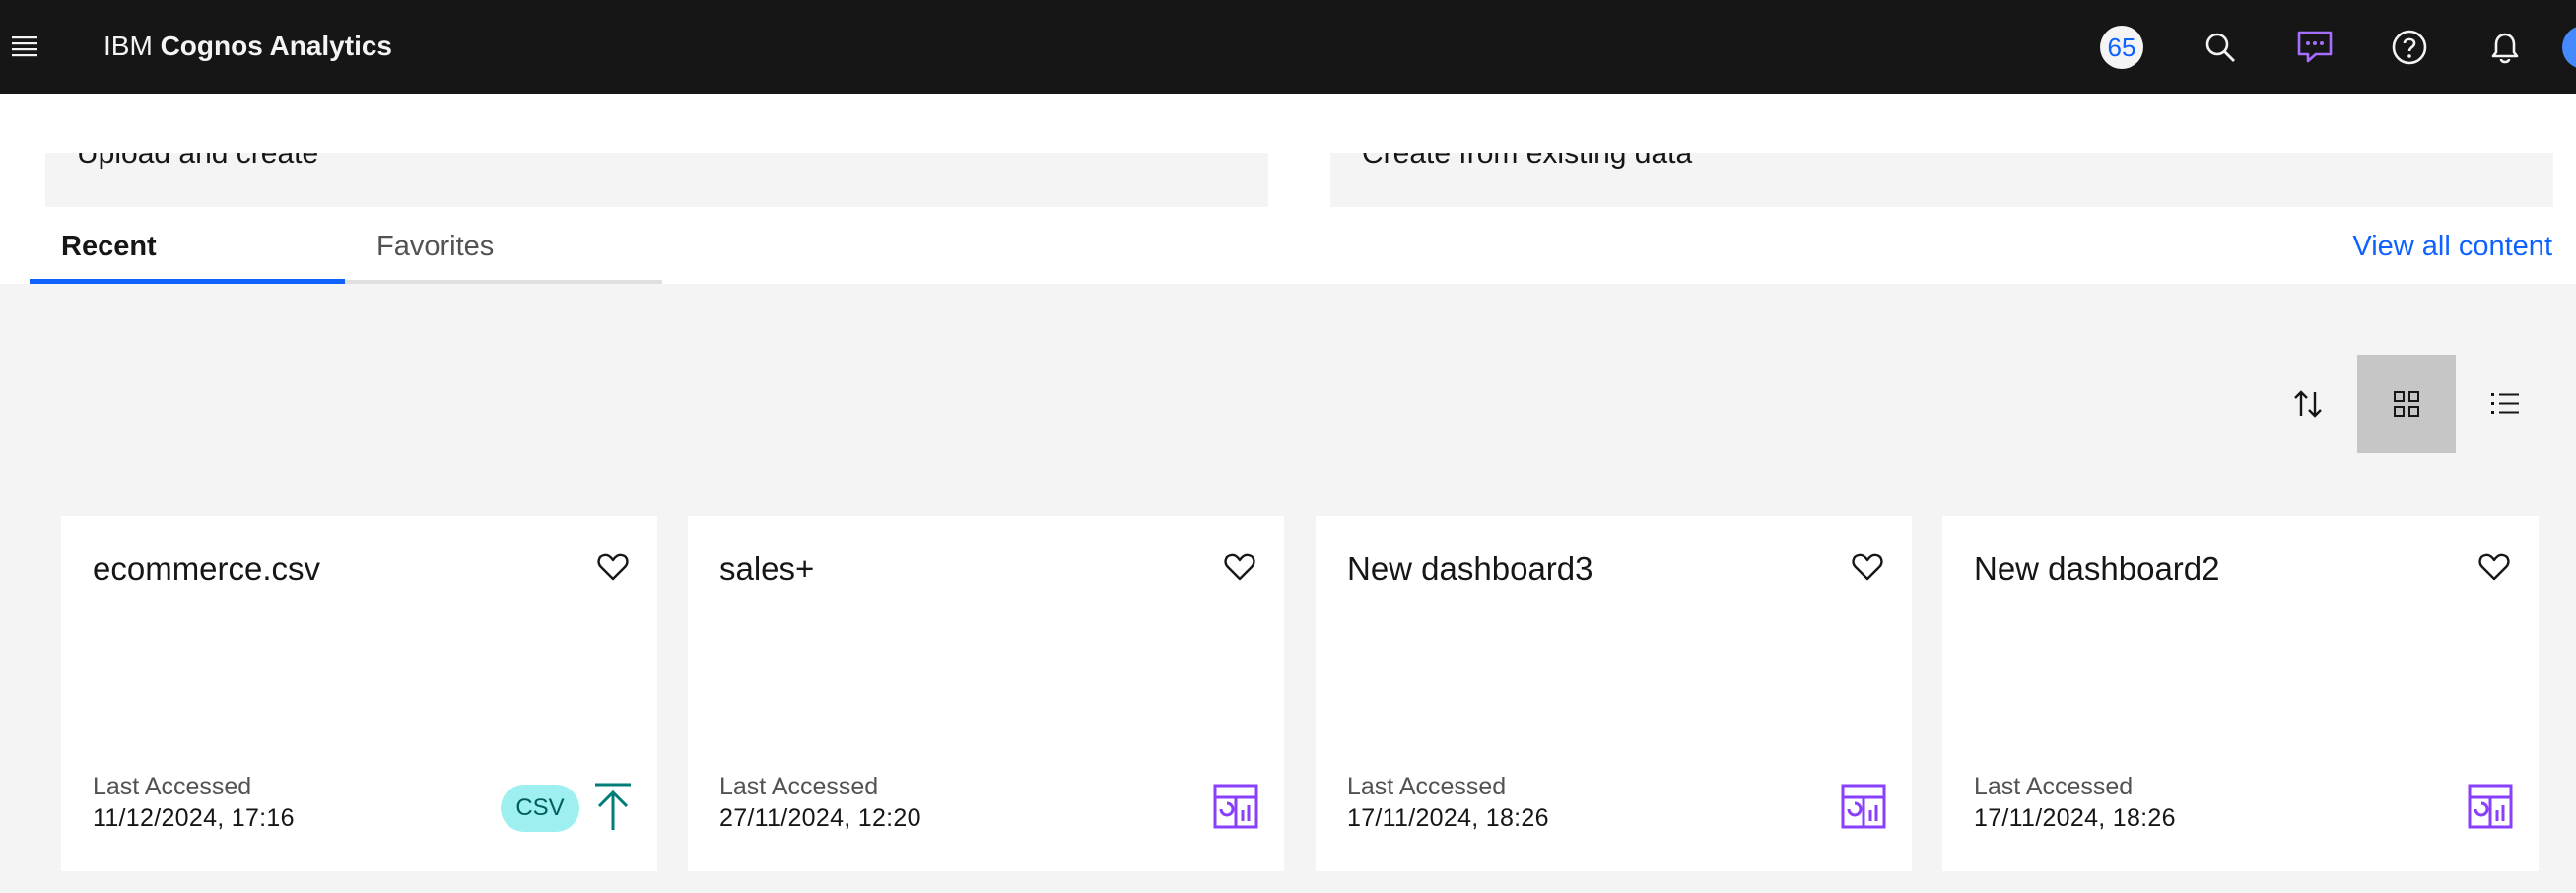 The image size is (2576, 893). I want to click on view-all-content-link: View all content, so click(2452, 247).